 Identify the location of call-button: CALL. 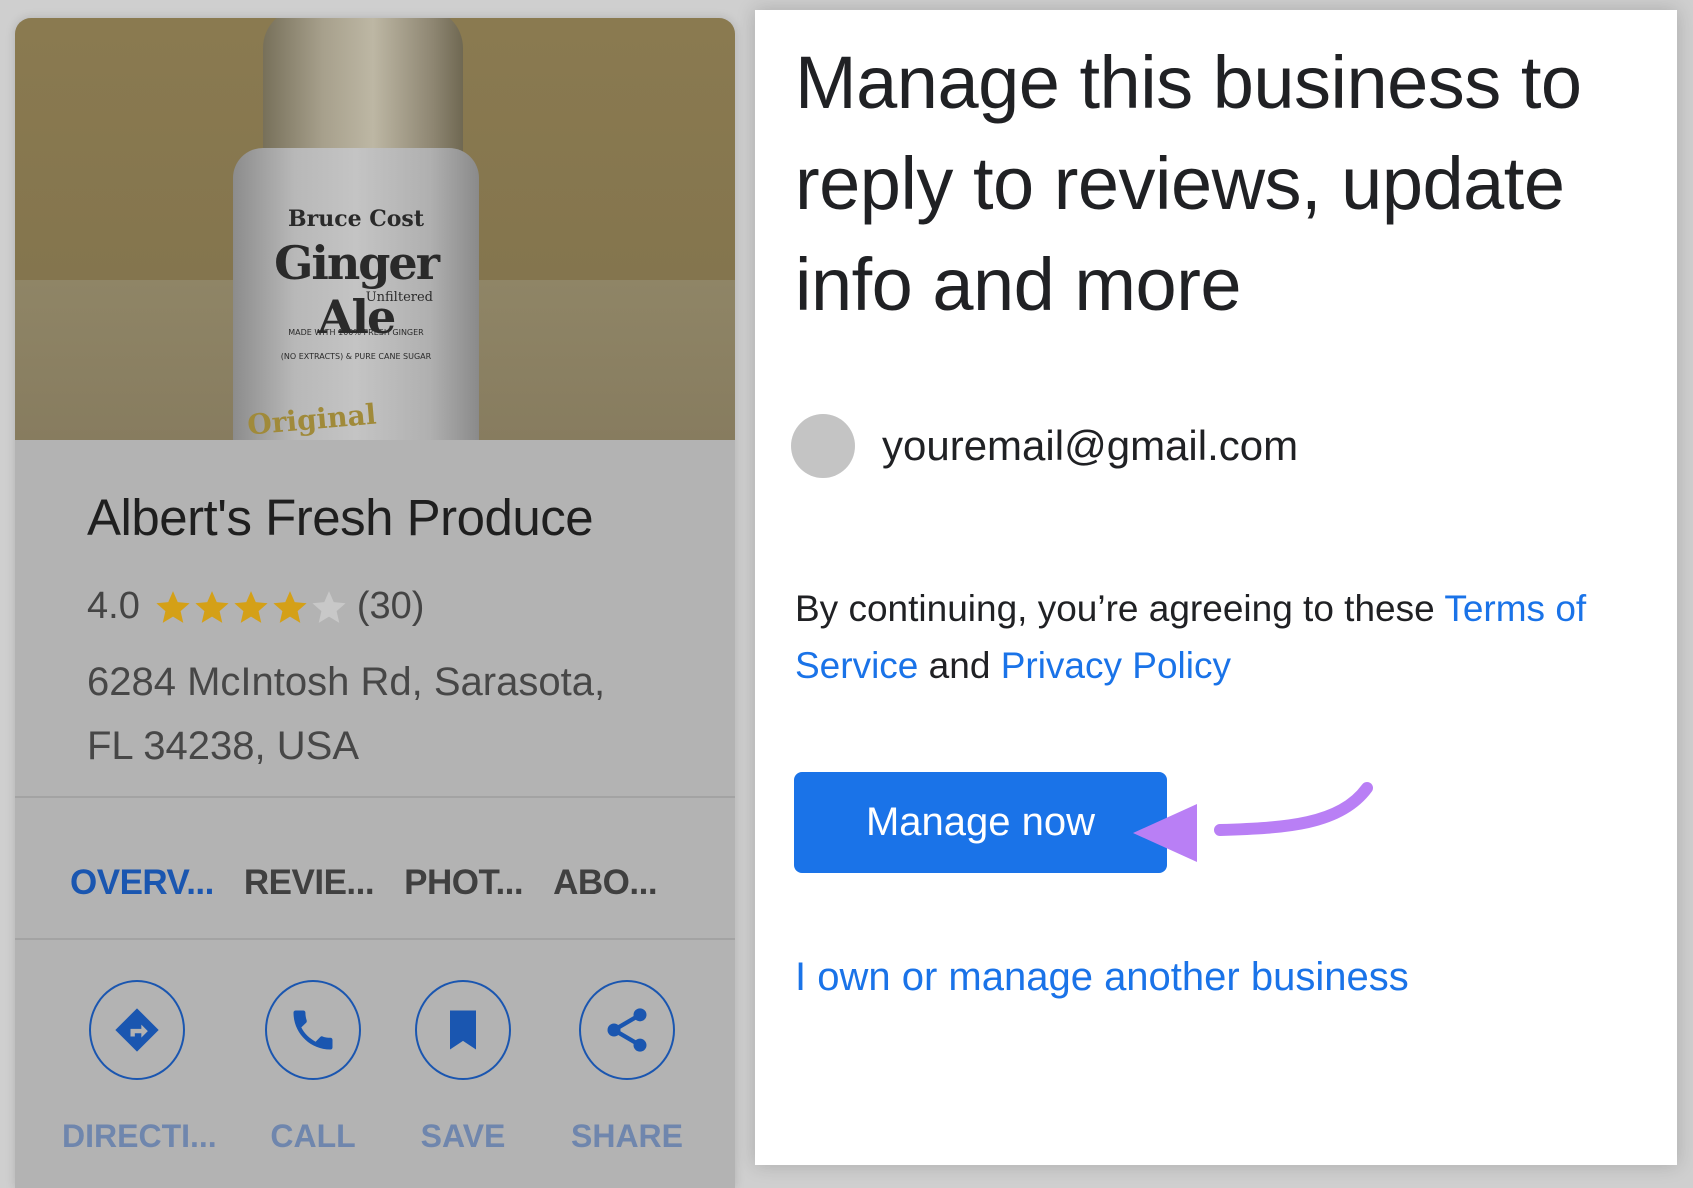
(313, 1067).